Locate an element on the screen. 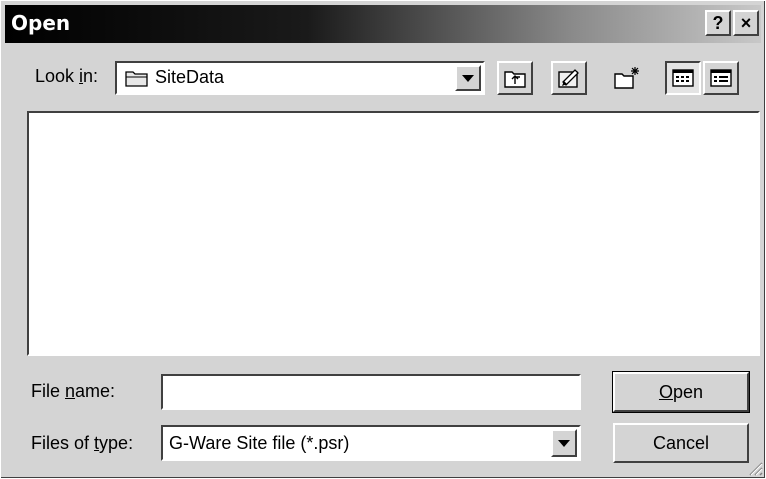 This screenshot has width=766, height=479. create-new-folder-button is located at coordinates (627, 78).